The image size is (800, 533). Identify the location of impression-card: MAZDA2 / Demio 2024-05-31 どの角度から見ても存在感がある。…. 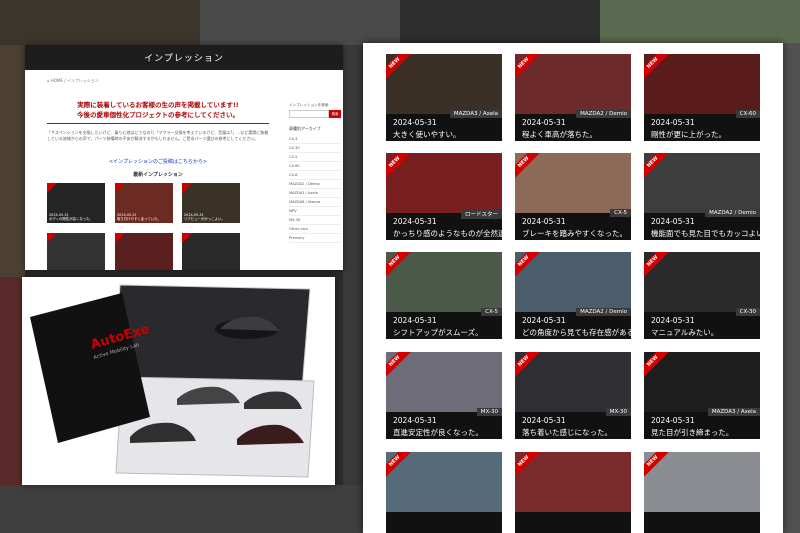
(573, 295).